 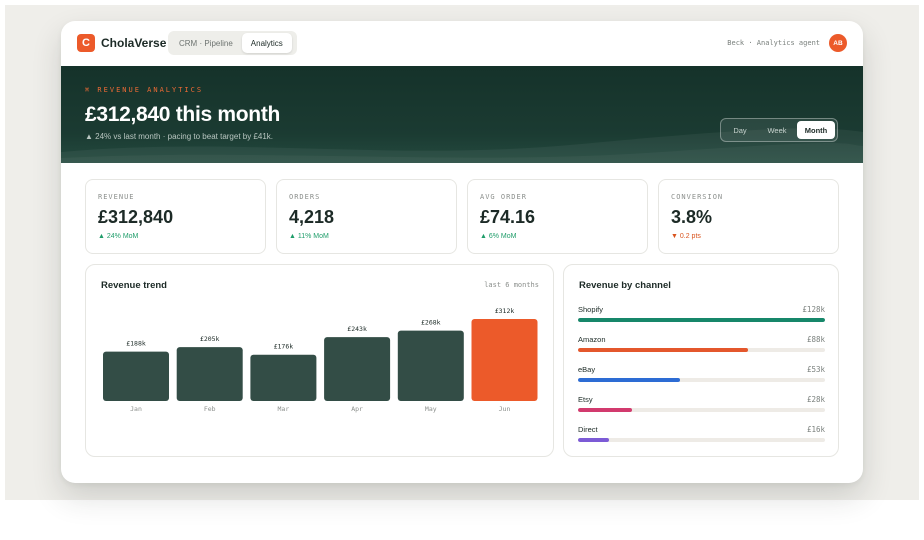 What do you see at coordinates (266, 43) in the screenshot?
I see `tab-analytics: Analytics` at bounding box center [266, 43].